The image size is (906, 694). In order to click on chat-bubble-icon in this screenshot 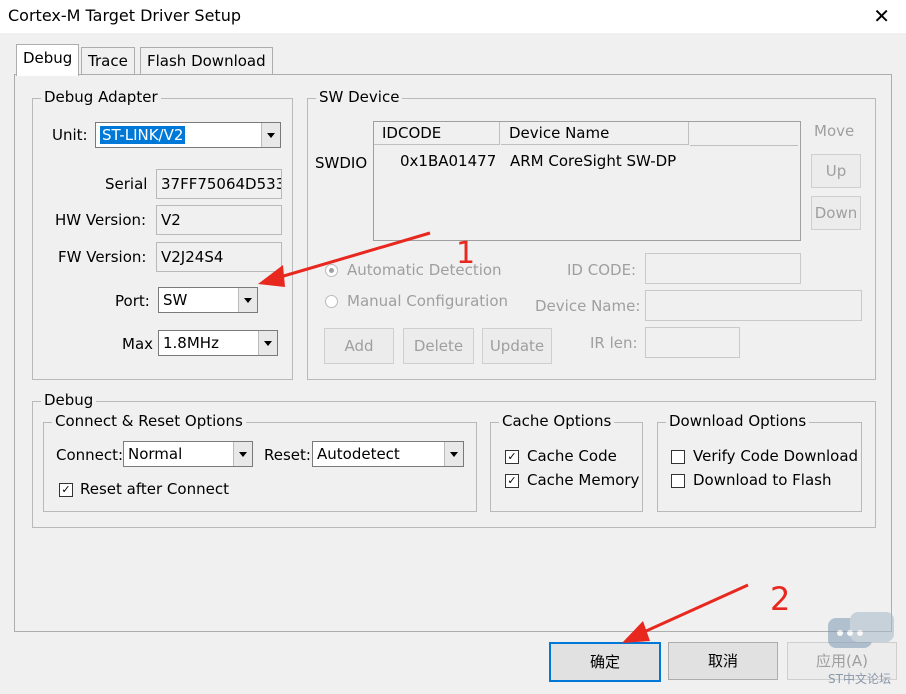, I will do `click(861, 630)`.